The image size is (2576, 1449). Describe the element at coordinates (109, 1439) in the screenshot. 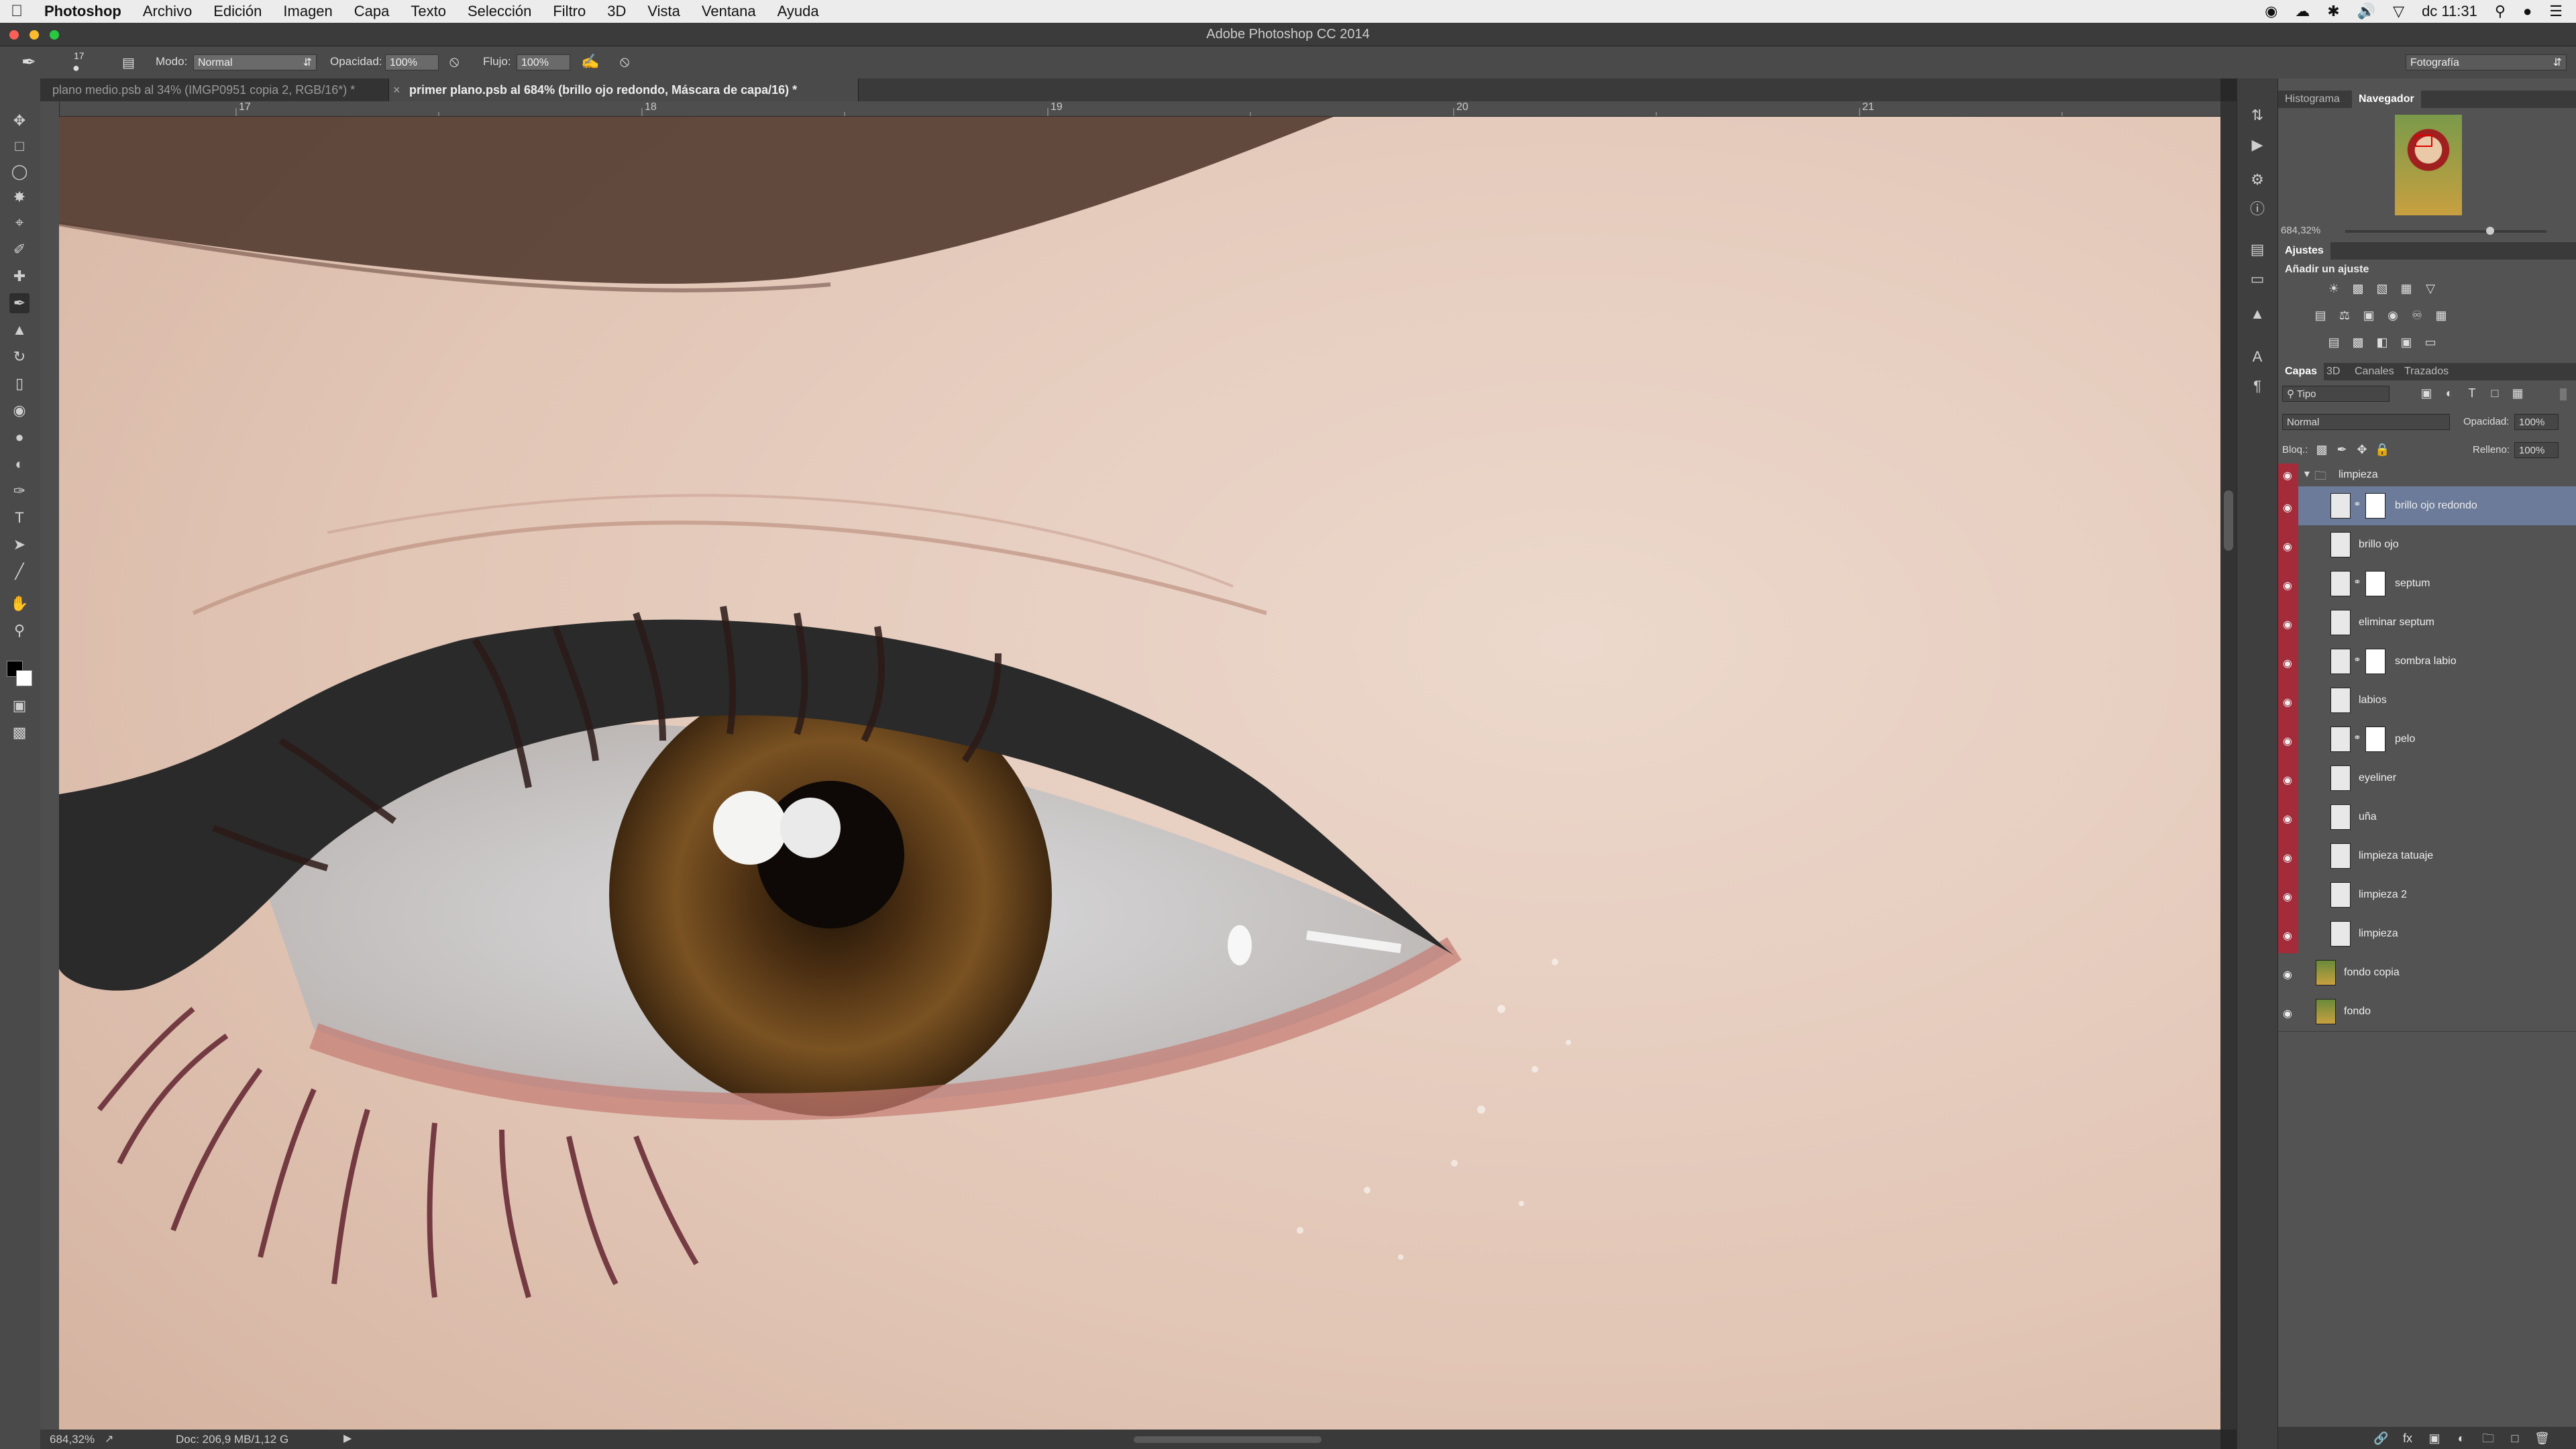

I see `share-icon: ↗` at that location.